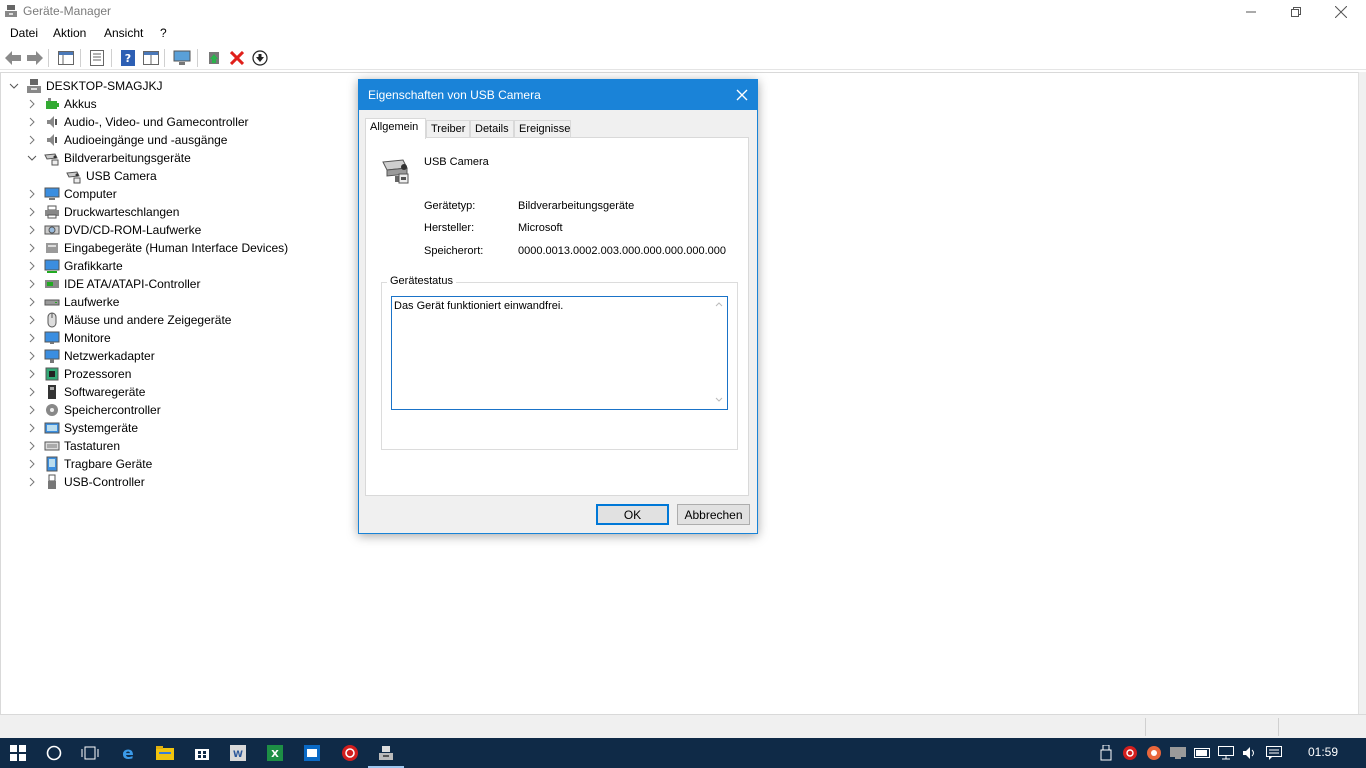 Image resolution: width=1366 pixels, height=768 pixels. What do you see at coordinates (128, 320) in the screenshot?
I see `tree-category-item: Mäuse und andere Zeigegeräte` at bounding box center [128, 320].